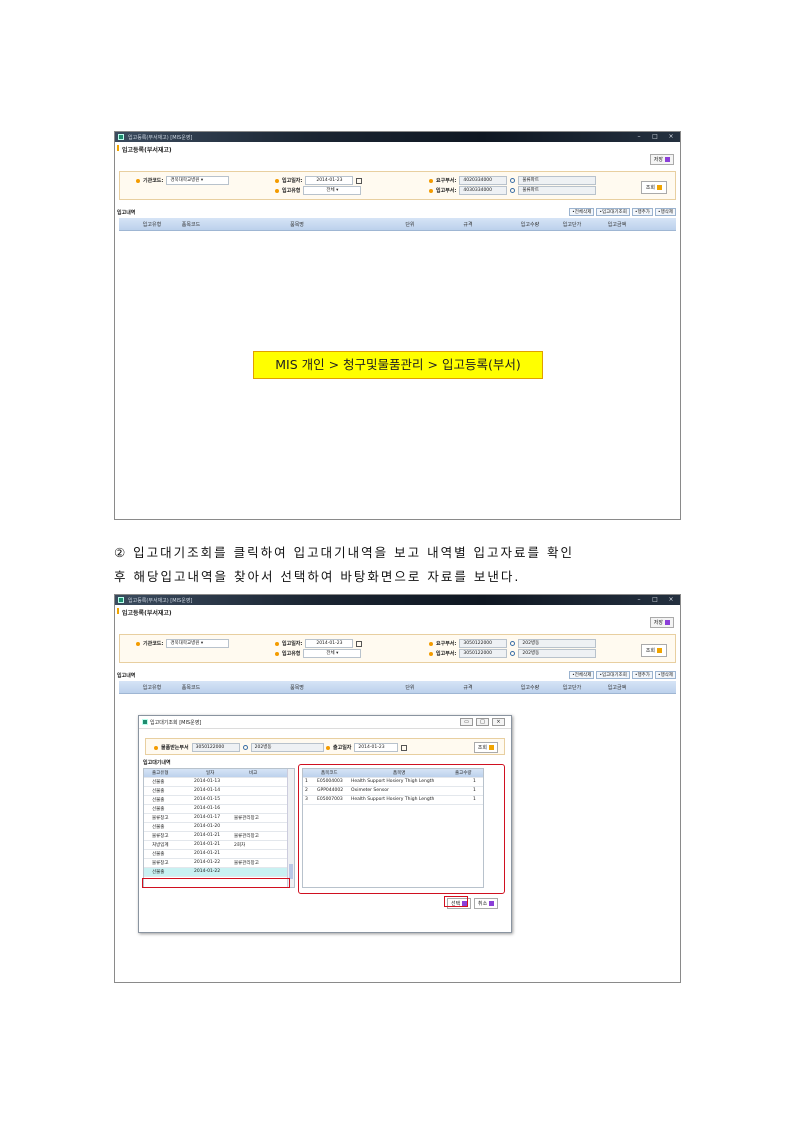 The width and height of the screenshot is (794, 1123). I want to click on table-row: 물류창고 2014-01-22 물류관리창고, so click(219, 863).